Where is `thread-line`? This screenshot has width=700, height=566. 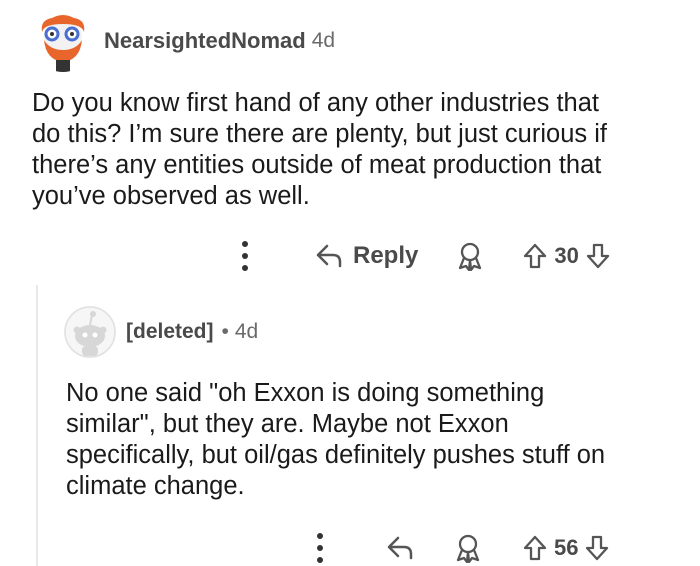 thread-line is located at coordinates (37, 425).